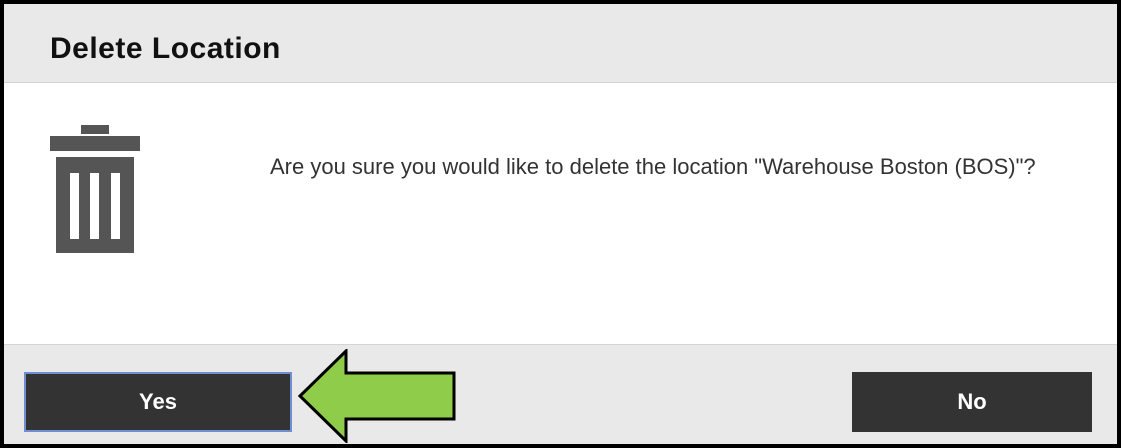 This screenshot has height=448, width=1121. Describe the element at coordinates (158, 402) in the screenshot. I see `yes-button: Yes` at that location.